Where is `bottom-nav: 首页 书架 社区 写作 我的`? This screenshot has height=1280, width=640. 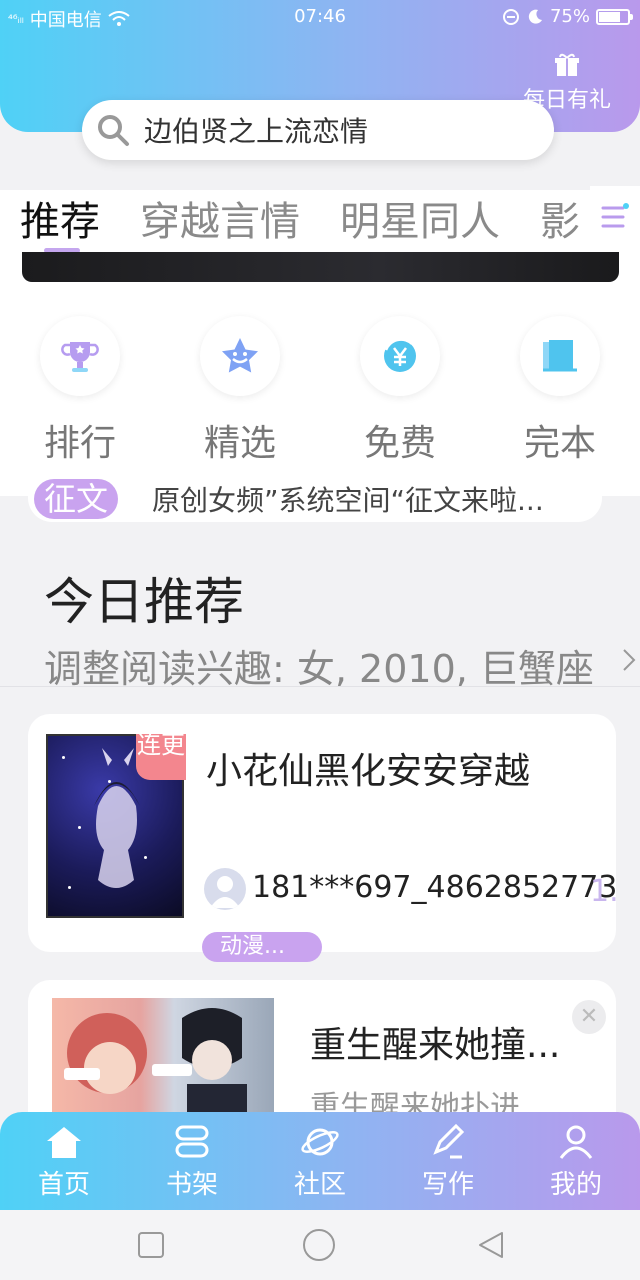
bottom-nav: 首页 书架 社区 写作 我的 is located at coordinates (320, 1161).